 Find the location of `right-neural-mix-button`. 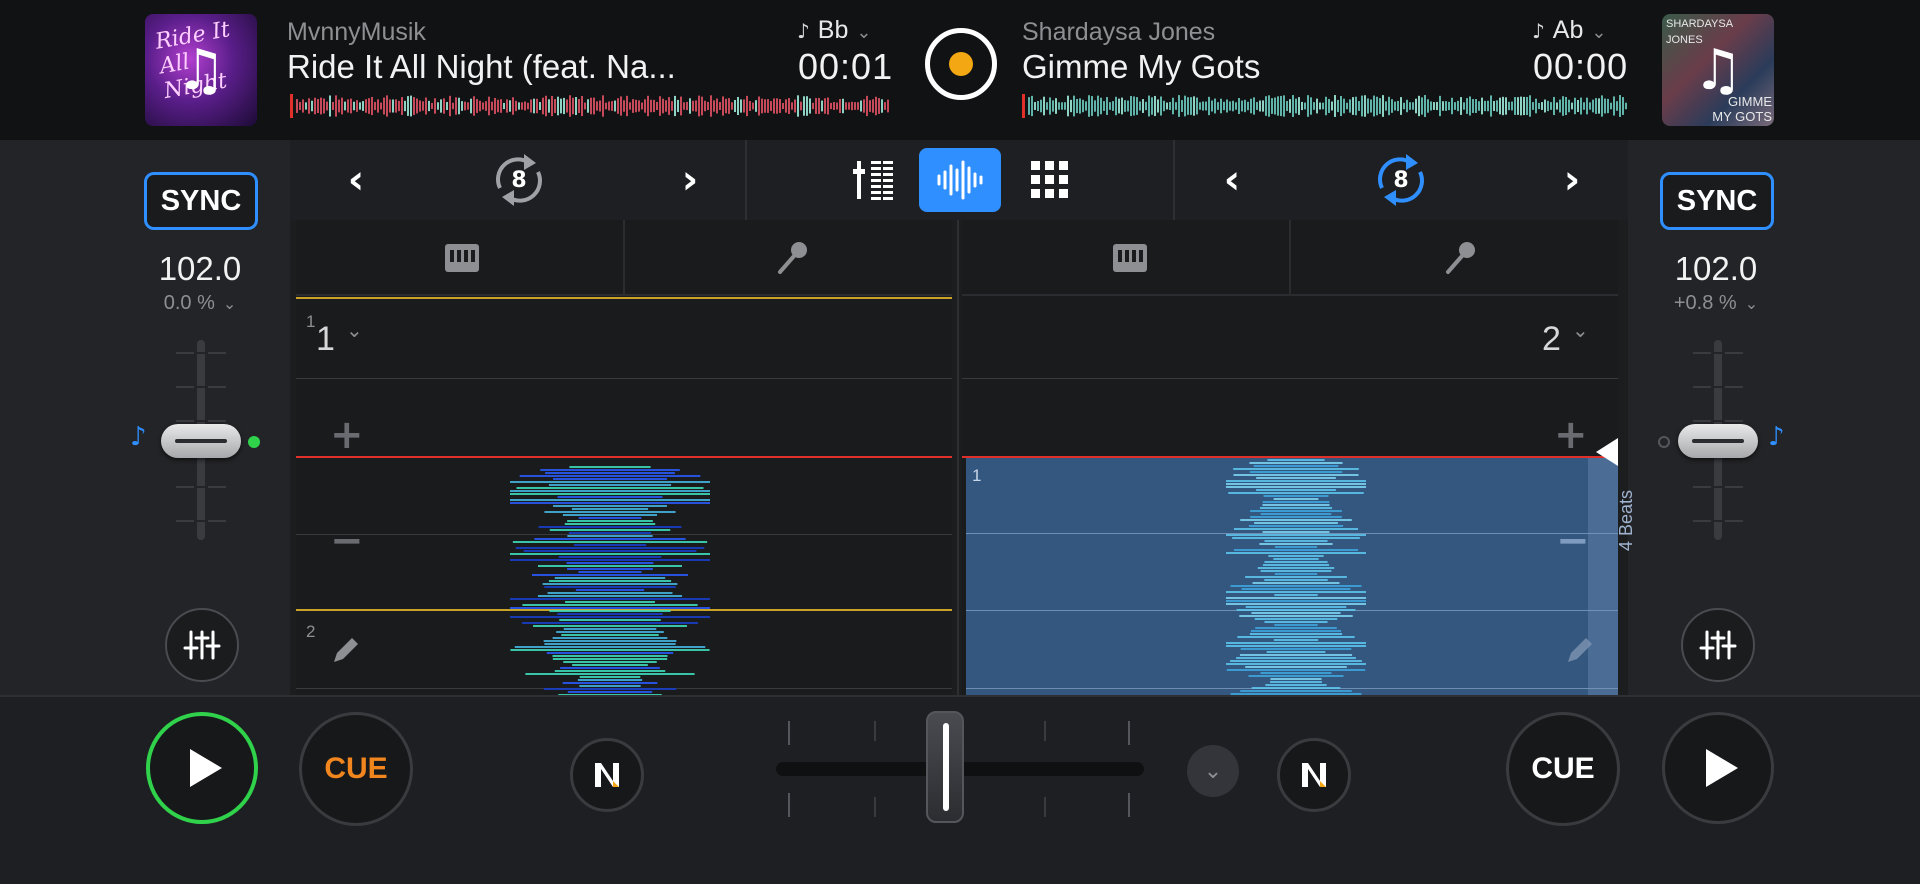

right-neural-mix-button is located at coordinates (1314, 775).